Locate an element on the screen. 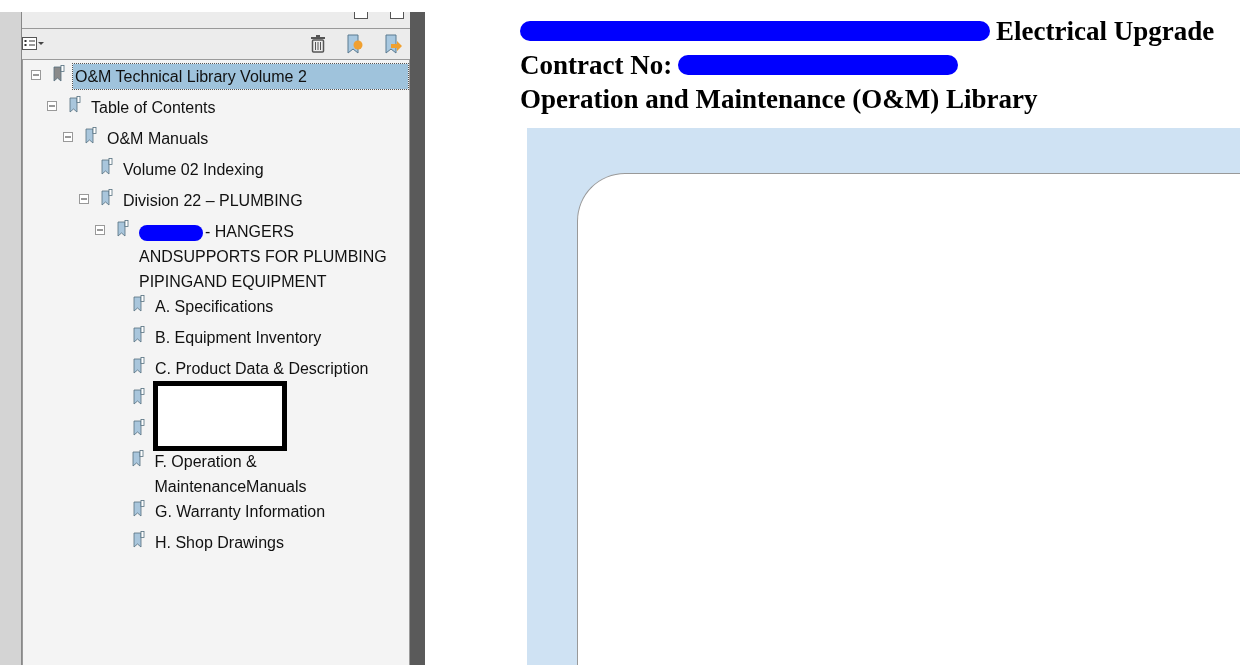 This screenshot has height=665, width=1240. document-heading: Electrical Upgrade is located at coordinates (1105, 31).